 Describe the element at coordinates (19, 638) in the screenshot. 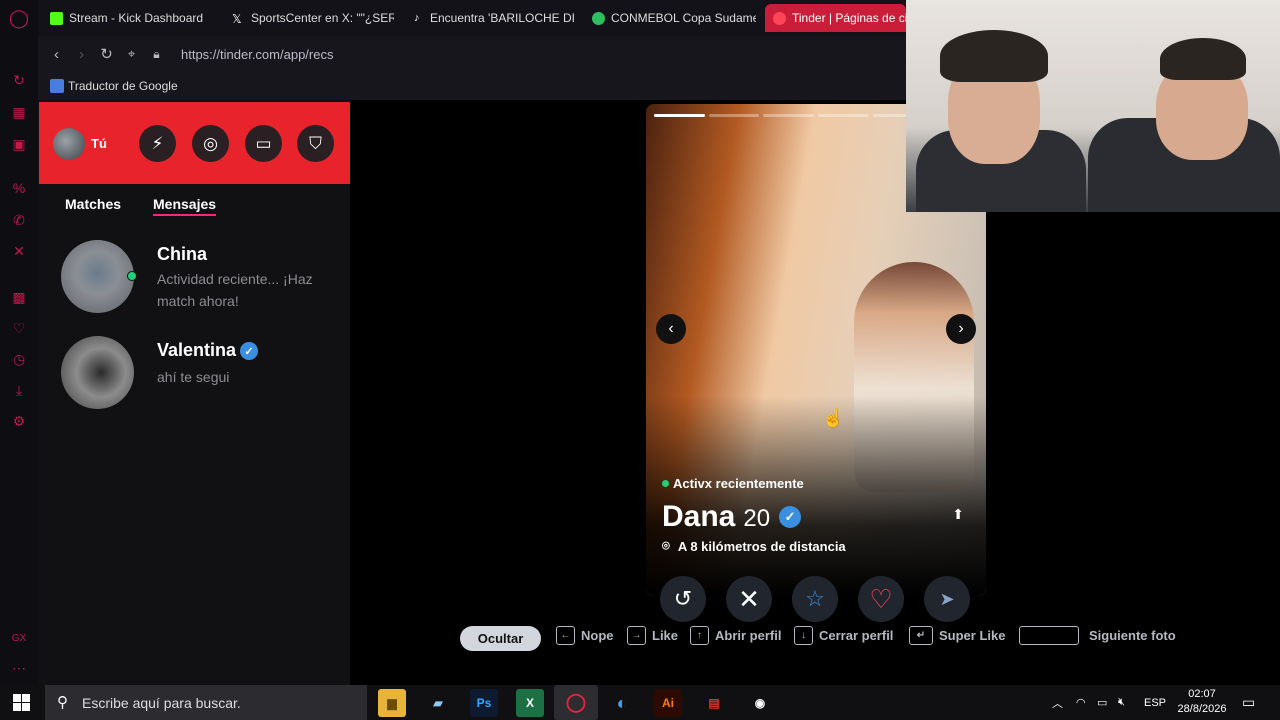

I see `gx-icon: GX` at that location.